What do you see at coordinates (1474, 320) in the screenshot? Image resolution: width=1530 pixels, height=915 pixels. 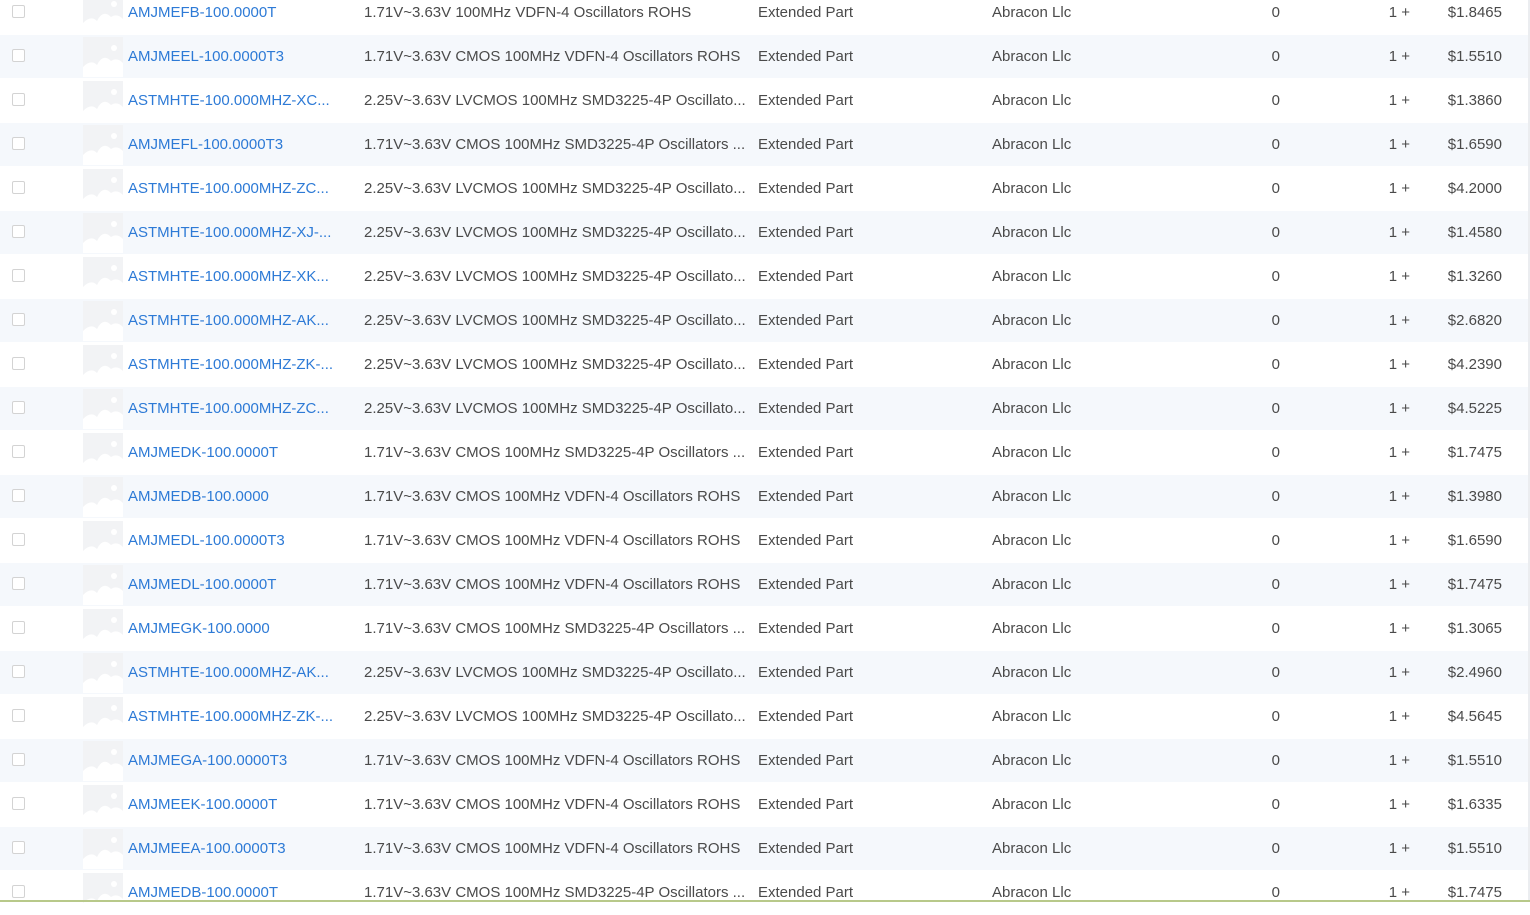 I see `unit-price: $2.6820` at bounding box center [1474, 320].